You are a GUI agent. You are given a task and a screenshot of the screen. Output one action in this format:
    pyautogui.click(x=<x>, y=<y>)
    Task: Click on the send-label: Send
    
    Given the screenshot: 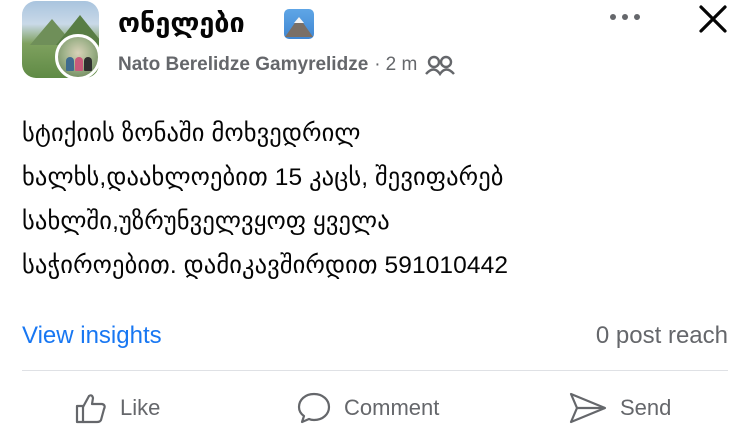 What is the action you would take?
    pyautogui.click(x=646, y=407)
    